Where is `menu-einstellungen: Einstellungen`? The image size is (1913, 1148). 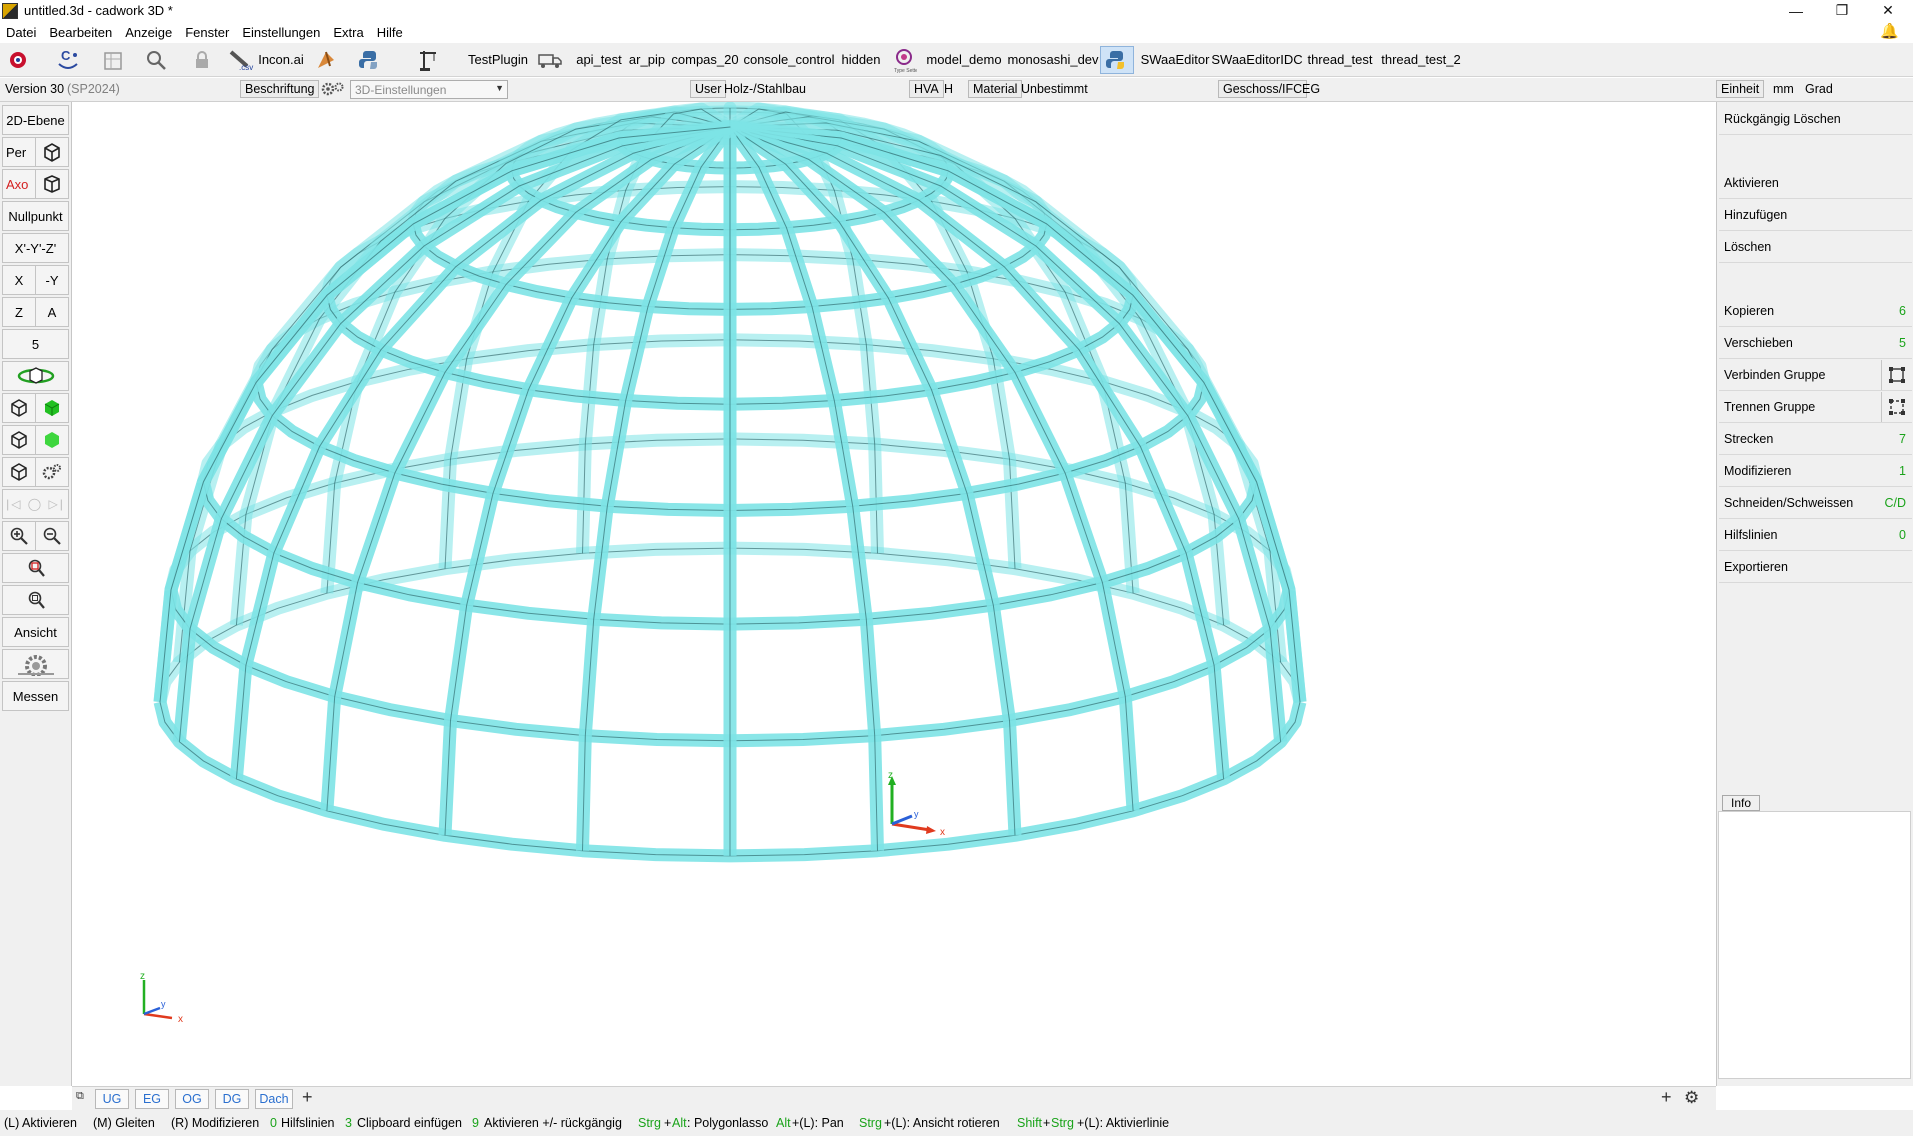
menu-einstellungen: Einstellungen is located at coordinates (283, 32).